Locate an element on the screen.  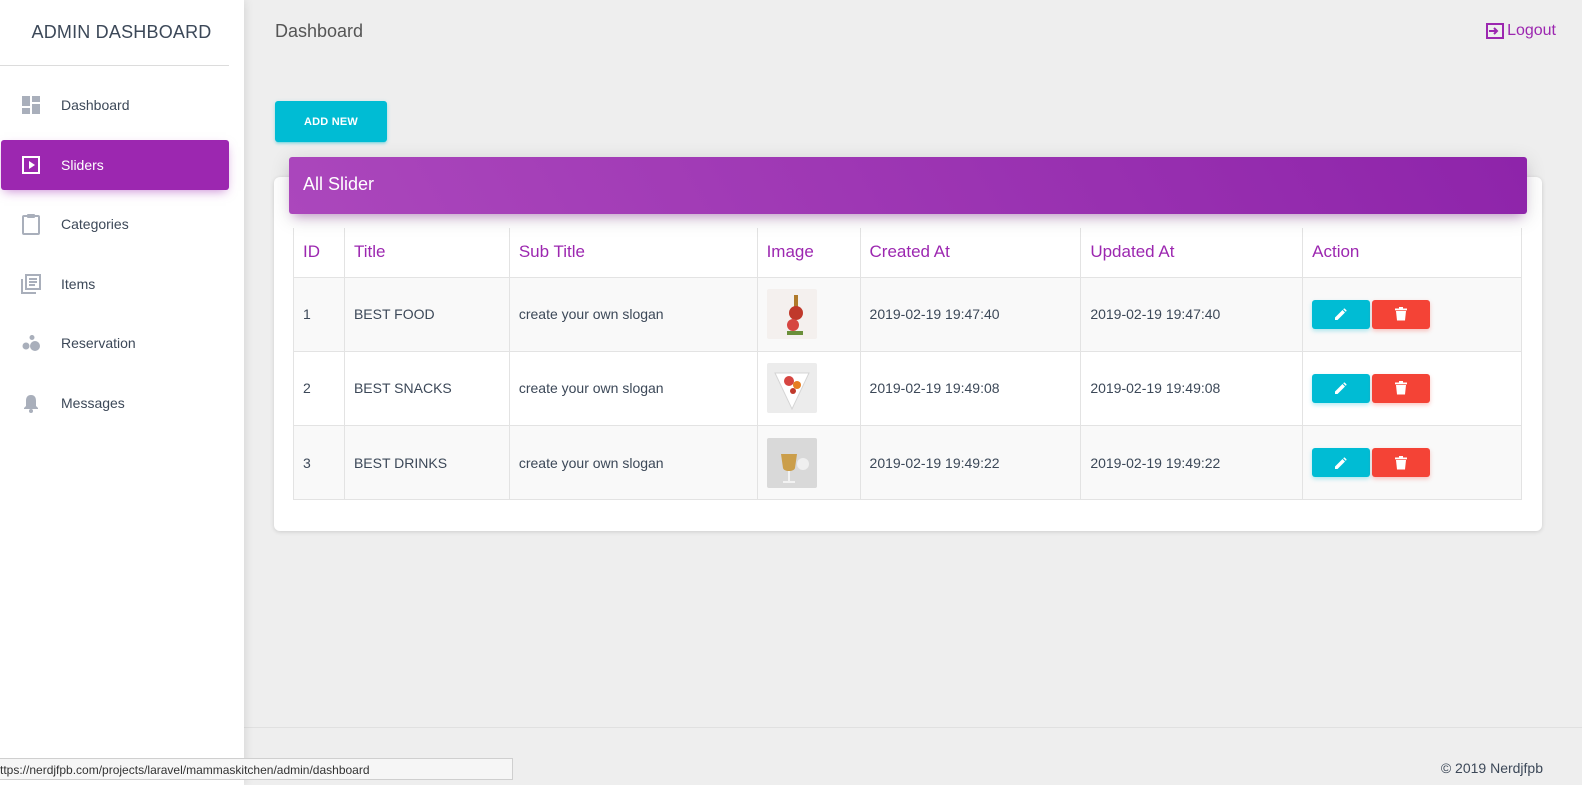
column-header-image: Image is located at coordinates (808, 253).